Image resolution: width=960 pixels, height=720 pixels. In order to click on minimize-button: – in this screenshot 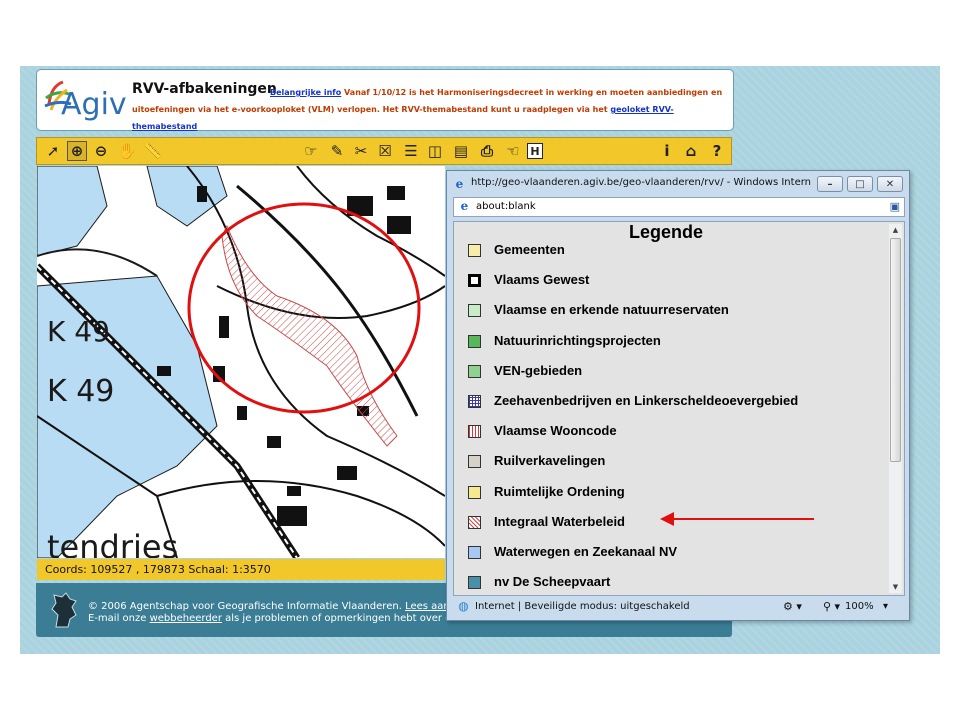, I will do `click(830, 184)`.